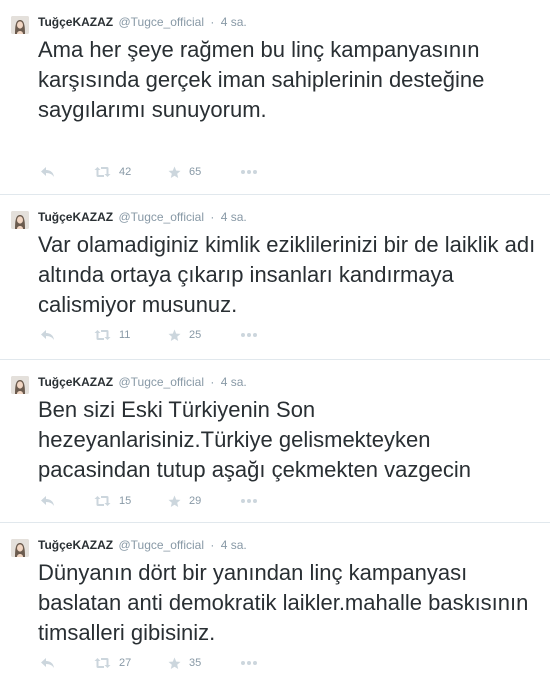 The image size is (550, 690). Describe the element at coordinates (125, 663) in the screenshot. I see `retweet-count: 27` at that location.